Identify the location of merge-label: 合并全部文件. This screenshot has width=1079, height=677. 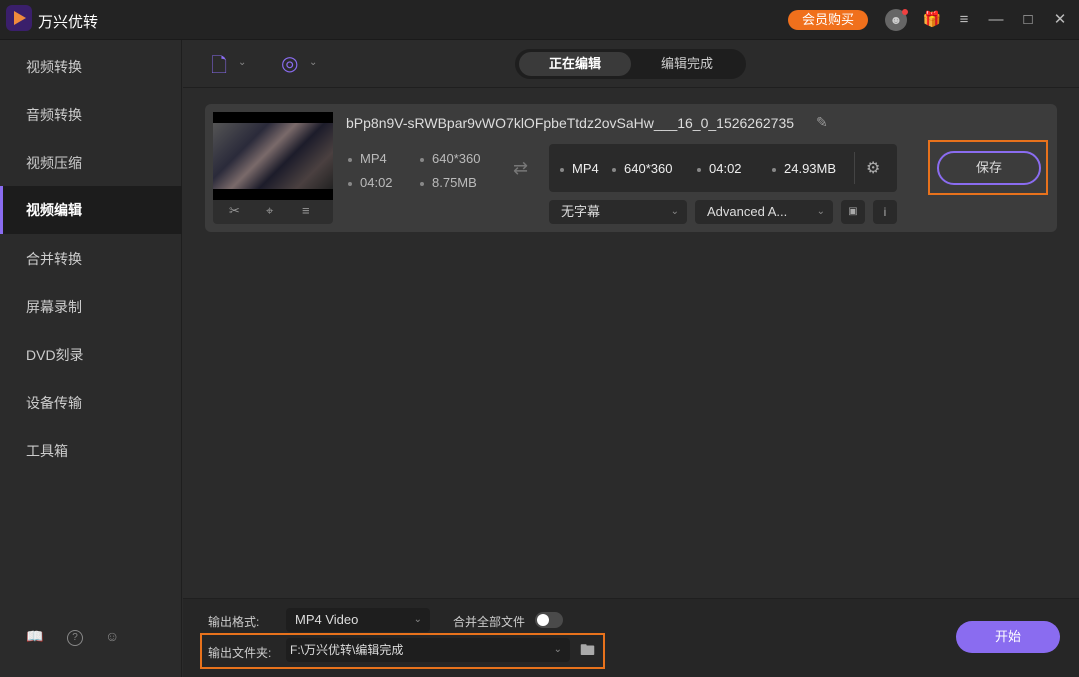
(489, 622).